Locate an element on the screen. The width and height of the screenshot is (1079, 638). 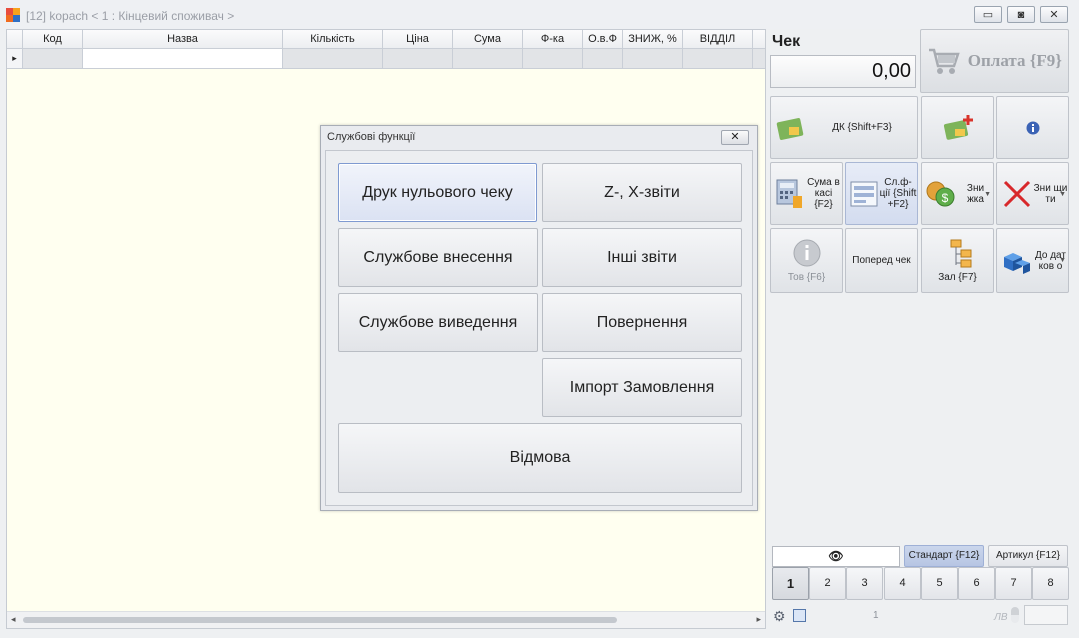
discount-button: $ Зни жка ▼ is located at coordinates (957, 193).